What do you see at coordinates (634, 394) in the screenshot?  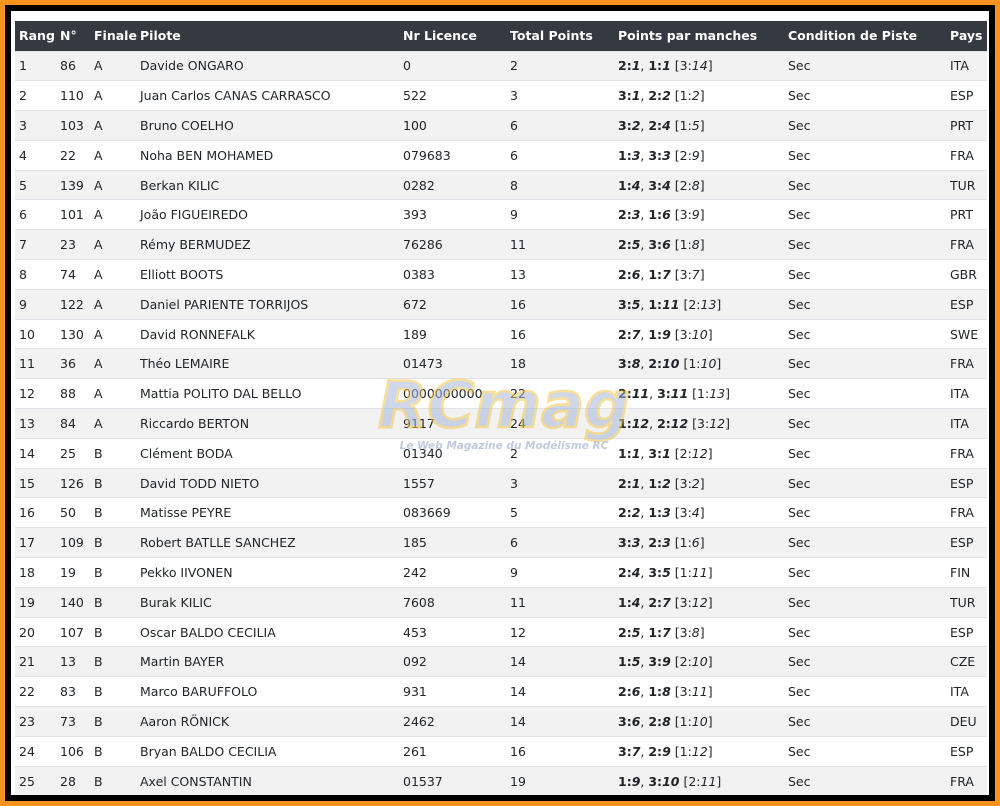 I see `score-manche-1: 2:11` at bounding box center [634, 394].